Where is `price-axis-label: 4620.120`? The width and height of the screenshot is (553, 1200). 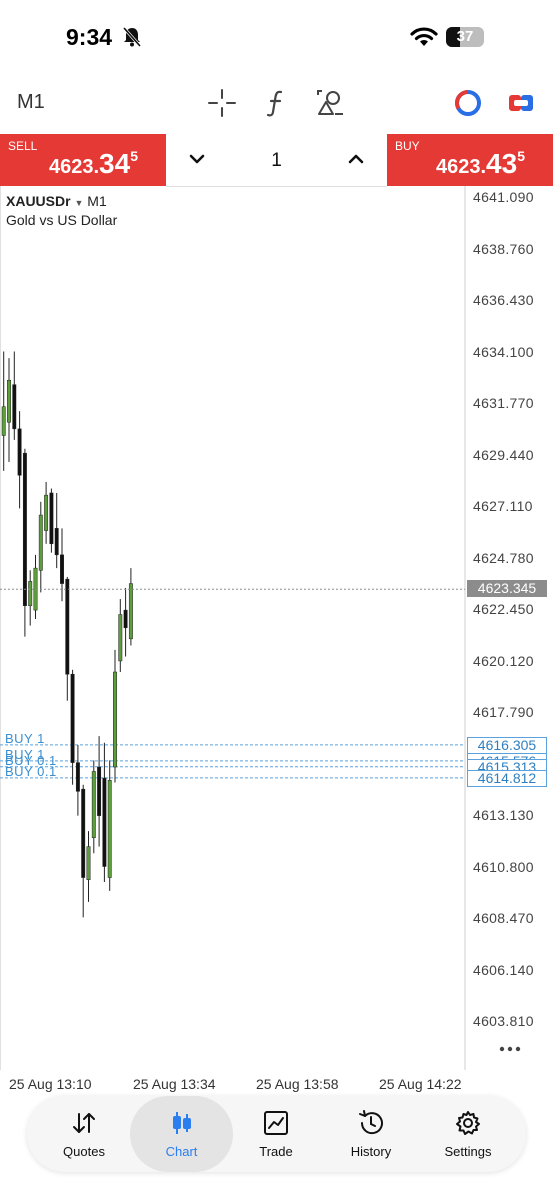
price-axis-label: 4620.120 is located at coordinates (503, 660).